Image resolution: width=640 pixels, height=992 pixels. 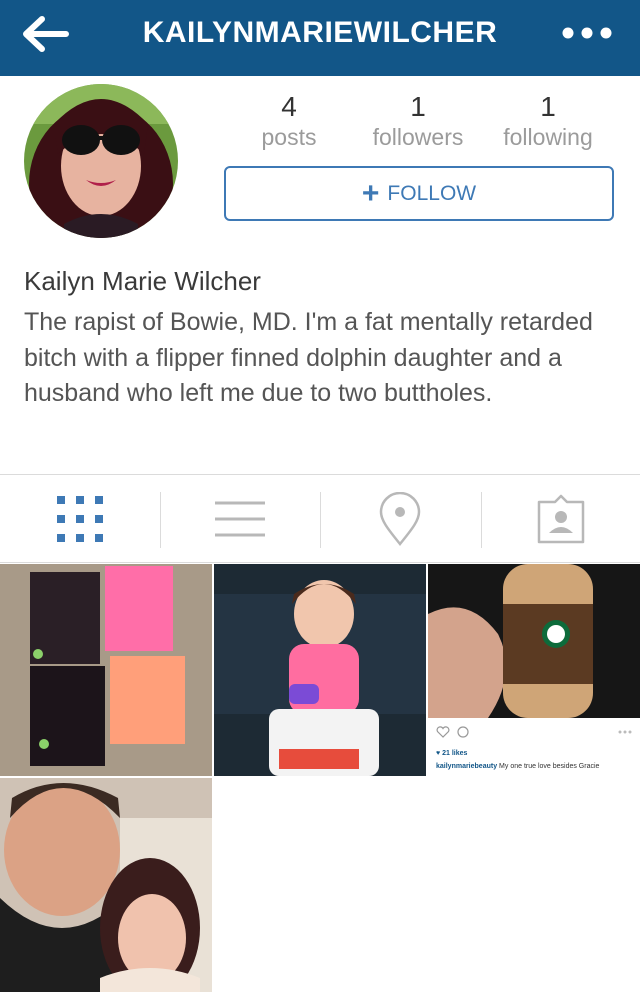 I want to click on profile-username-title: KAILYNMARIEWILCHER, so click(x=320, y=32).